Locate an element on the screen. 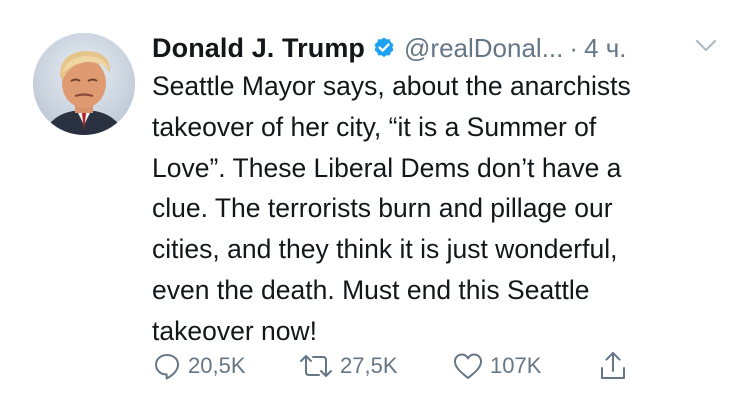  retweet-icon is located at coordinates (316, 366).